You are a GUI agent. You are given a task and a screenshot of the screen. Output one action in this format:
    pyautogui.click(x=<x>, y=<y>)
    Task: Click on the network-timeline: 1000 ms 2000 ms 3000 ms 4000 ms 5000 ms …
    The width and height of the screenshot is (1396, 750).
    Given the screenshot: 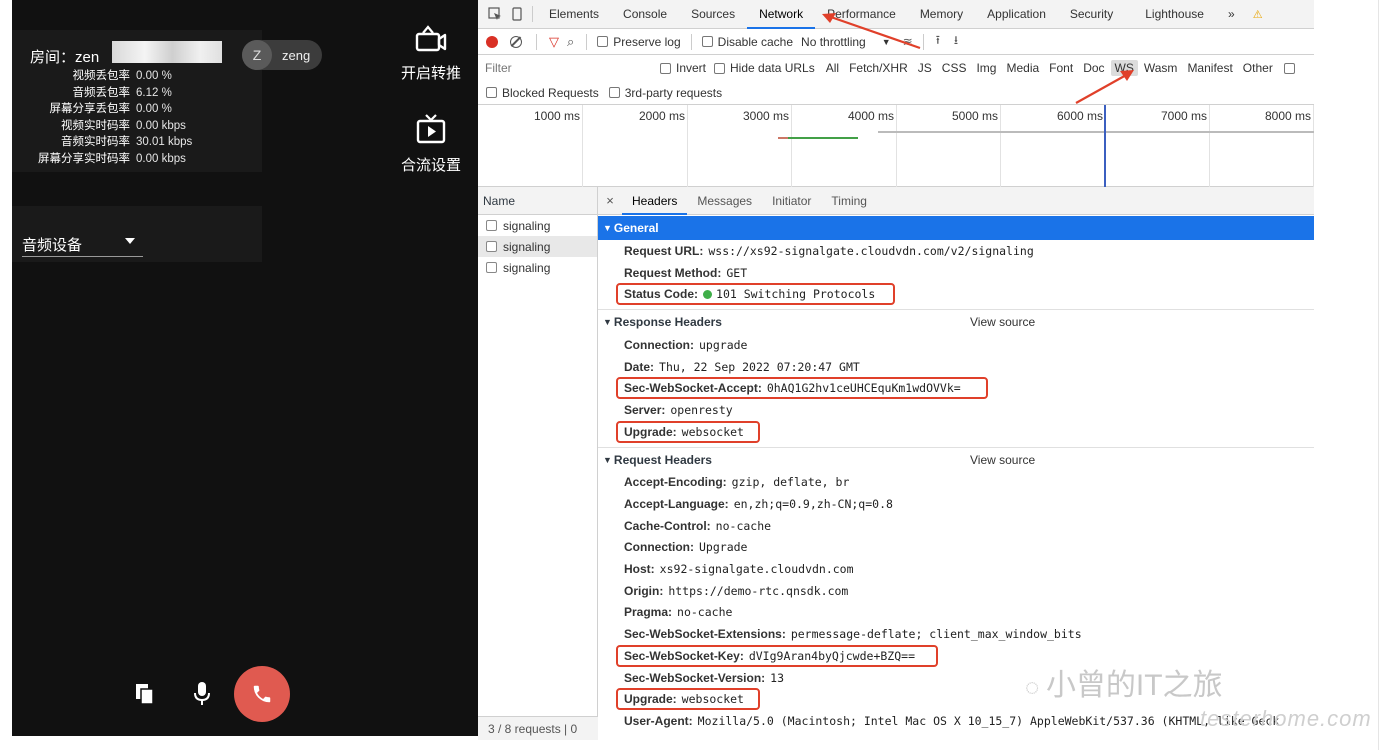 What is the action you would take?
    pyautogui.click(x=896, y=146)
    